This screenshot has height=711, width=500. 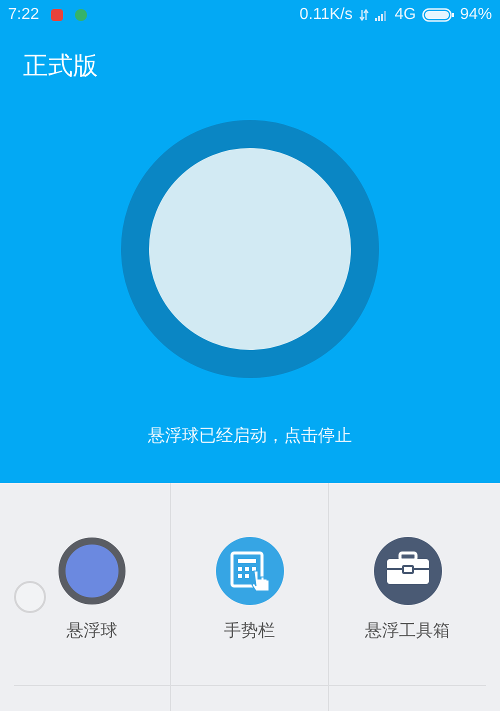 What do you see at coordinates (408, 571) in the screenshot?
I see `toolbox-icon` at bounding box center [408, 571].